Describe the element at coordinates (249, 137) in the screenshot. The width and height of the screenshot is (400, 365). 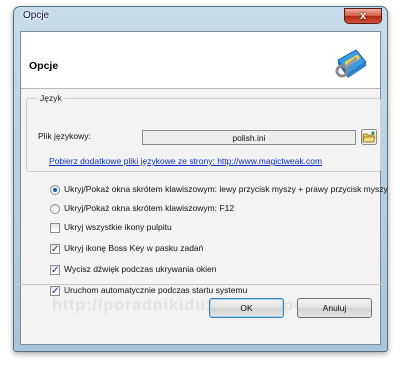
I see `language-file-field: polish.ini` at that location.